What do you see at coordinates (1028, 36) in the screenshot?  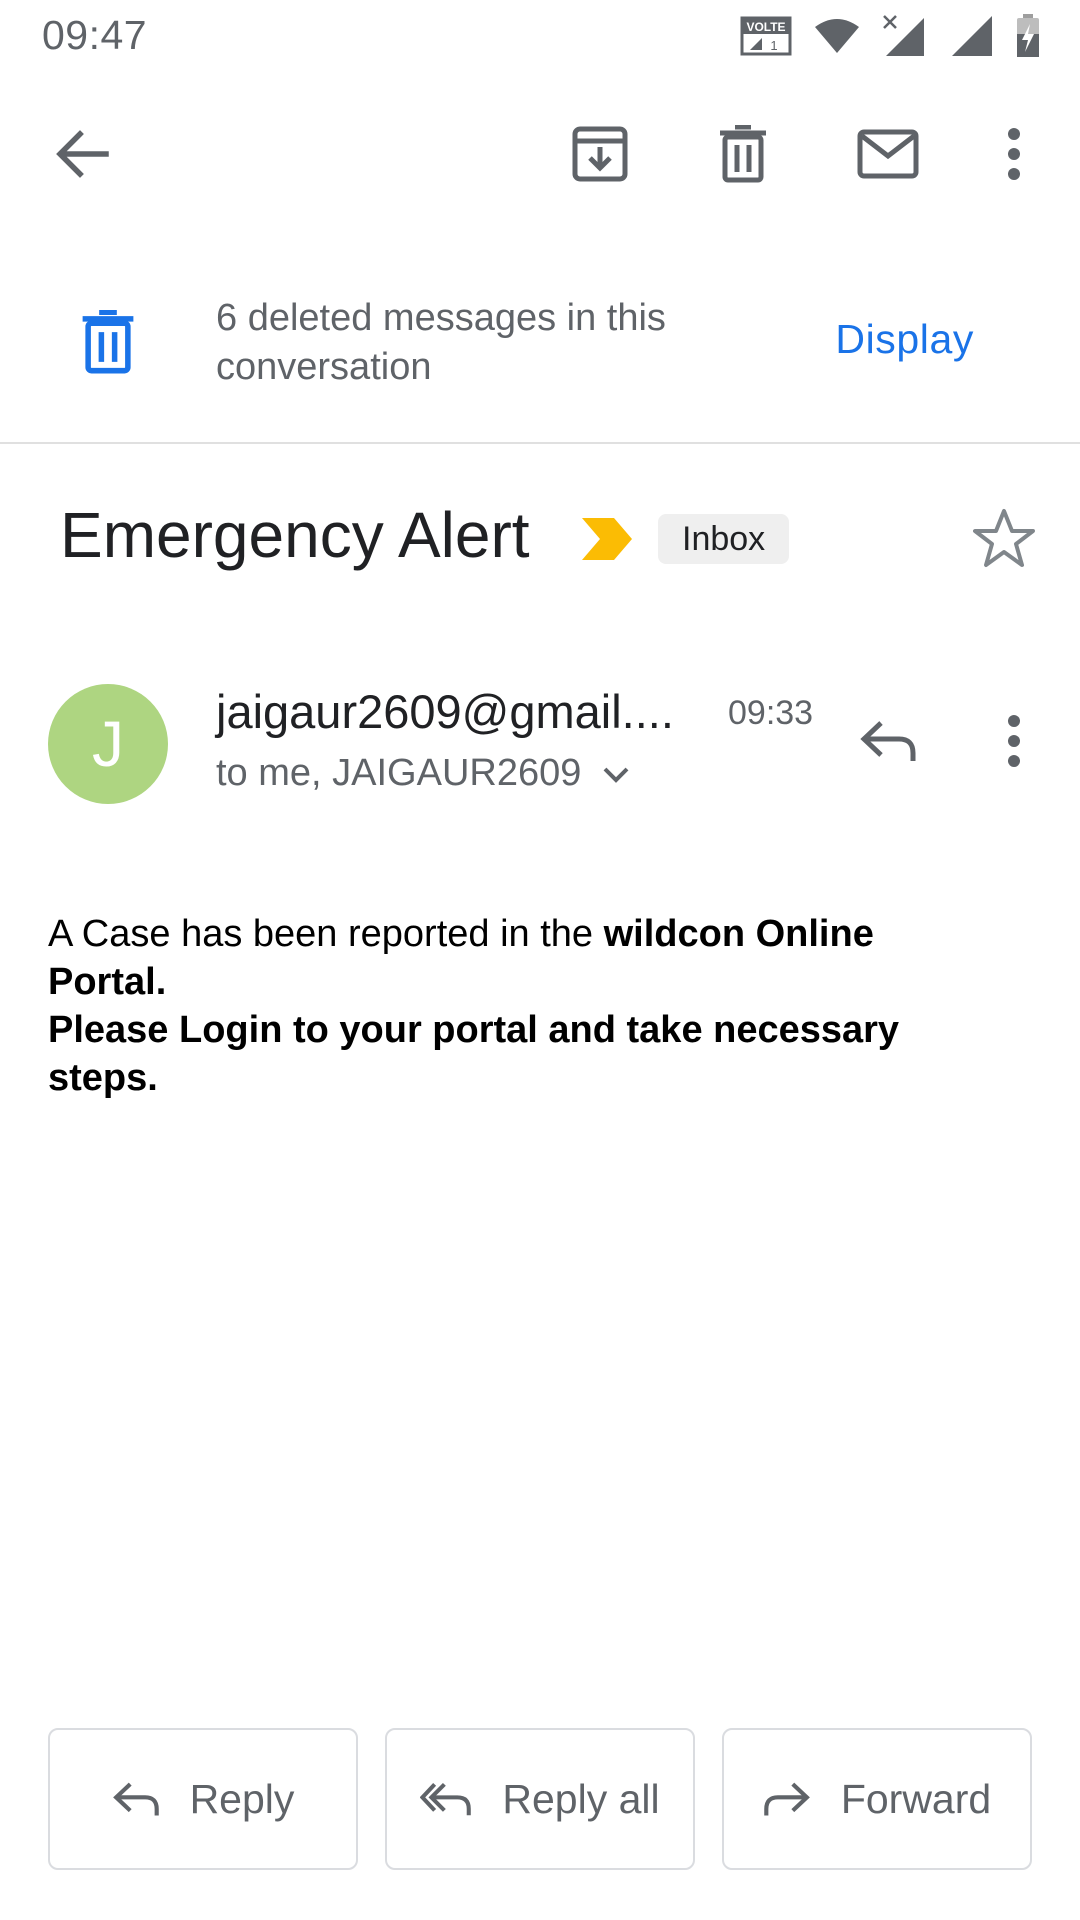 I see `battery-charging-icon` at bounding box center [1028, 36].